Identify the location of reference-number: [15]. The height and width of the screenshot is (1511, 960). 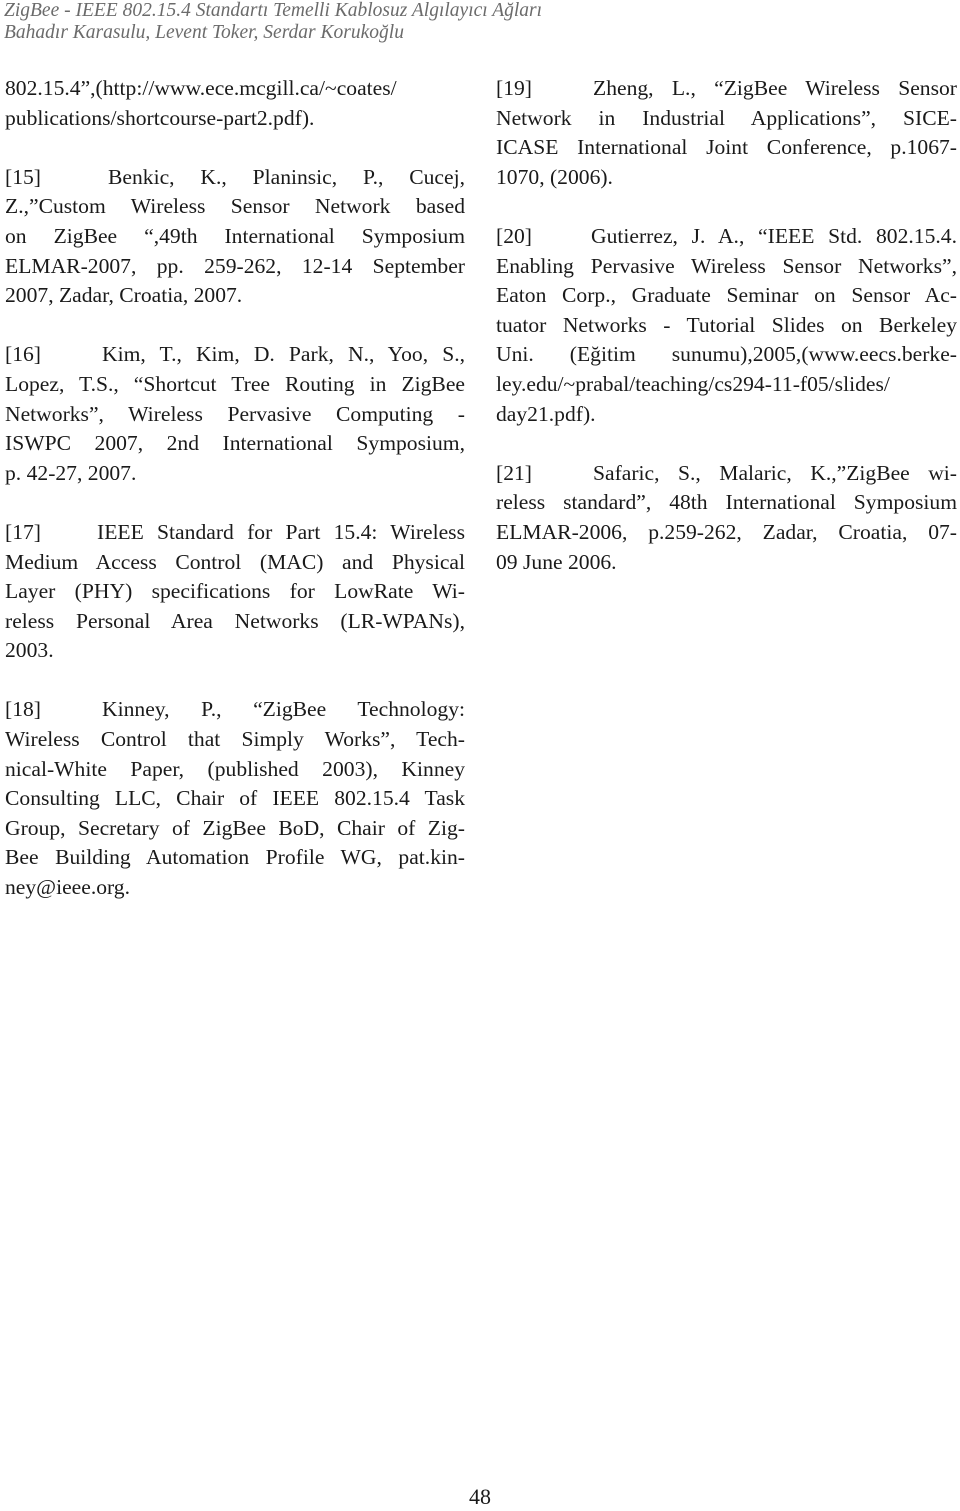
(23, 176).